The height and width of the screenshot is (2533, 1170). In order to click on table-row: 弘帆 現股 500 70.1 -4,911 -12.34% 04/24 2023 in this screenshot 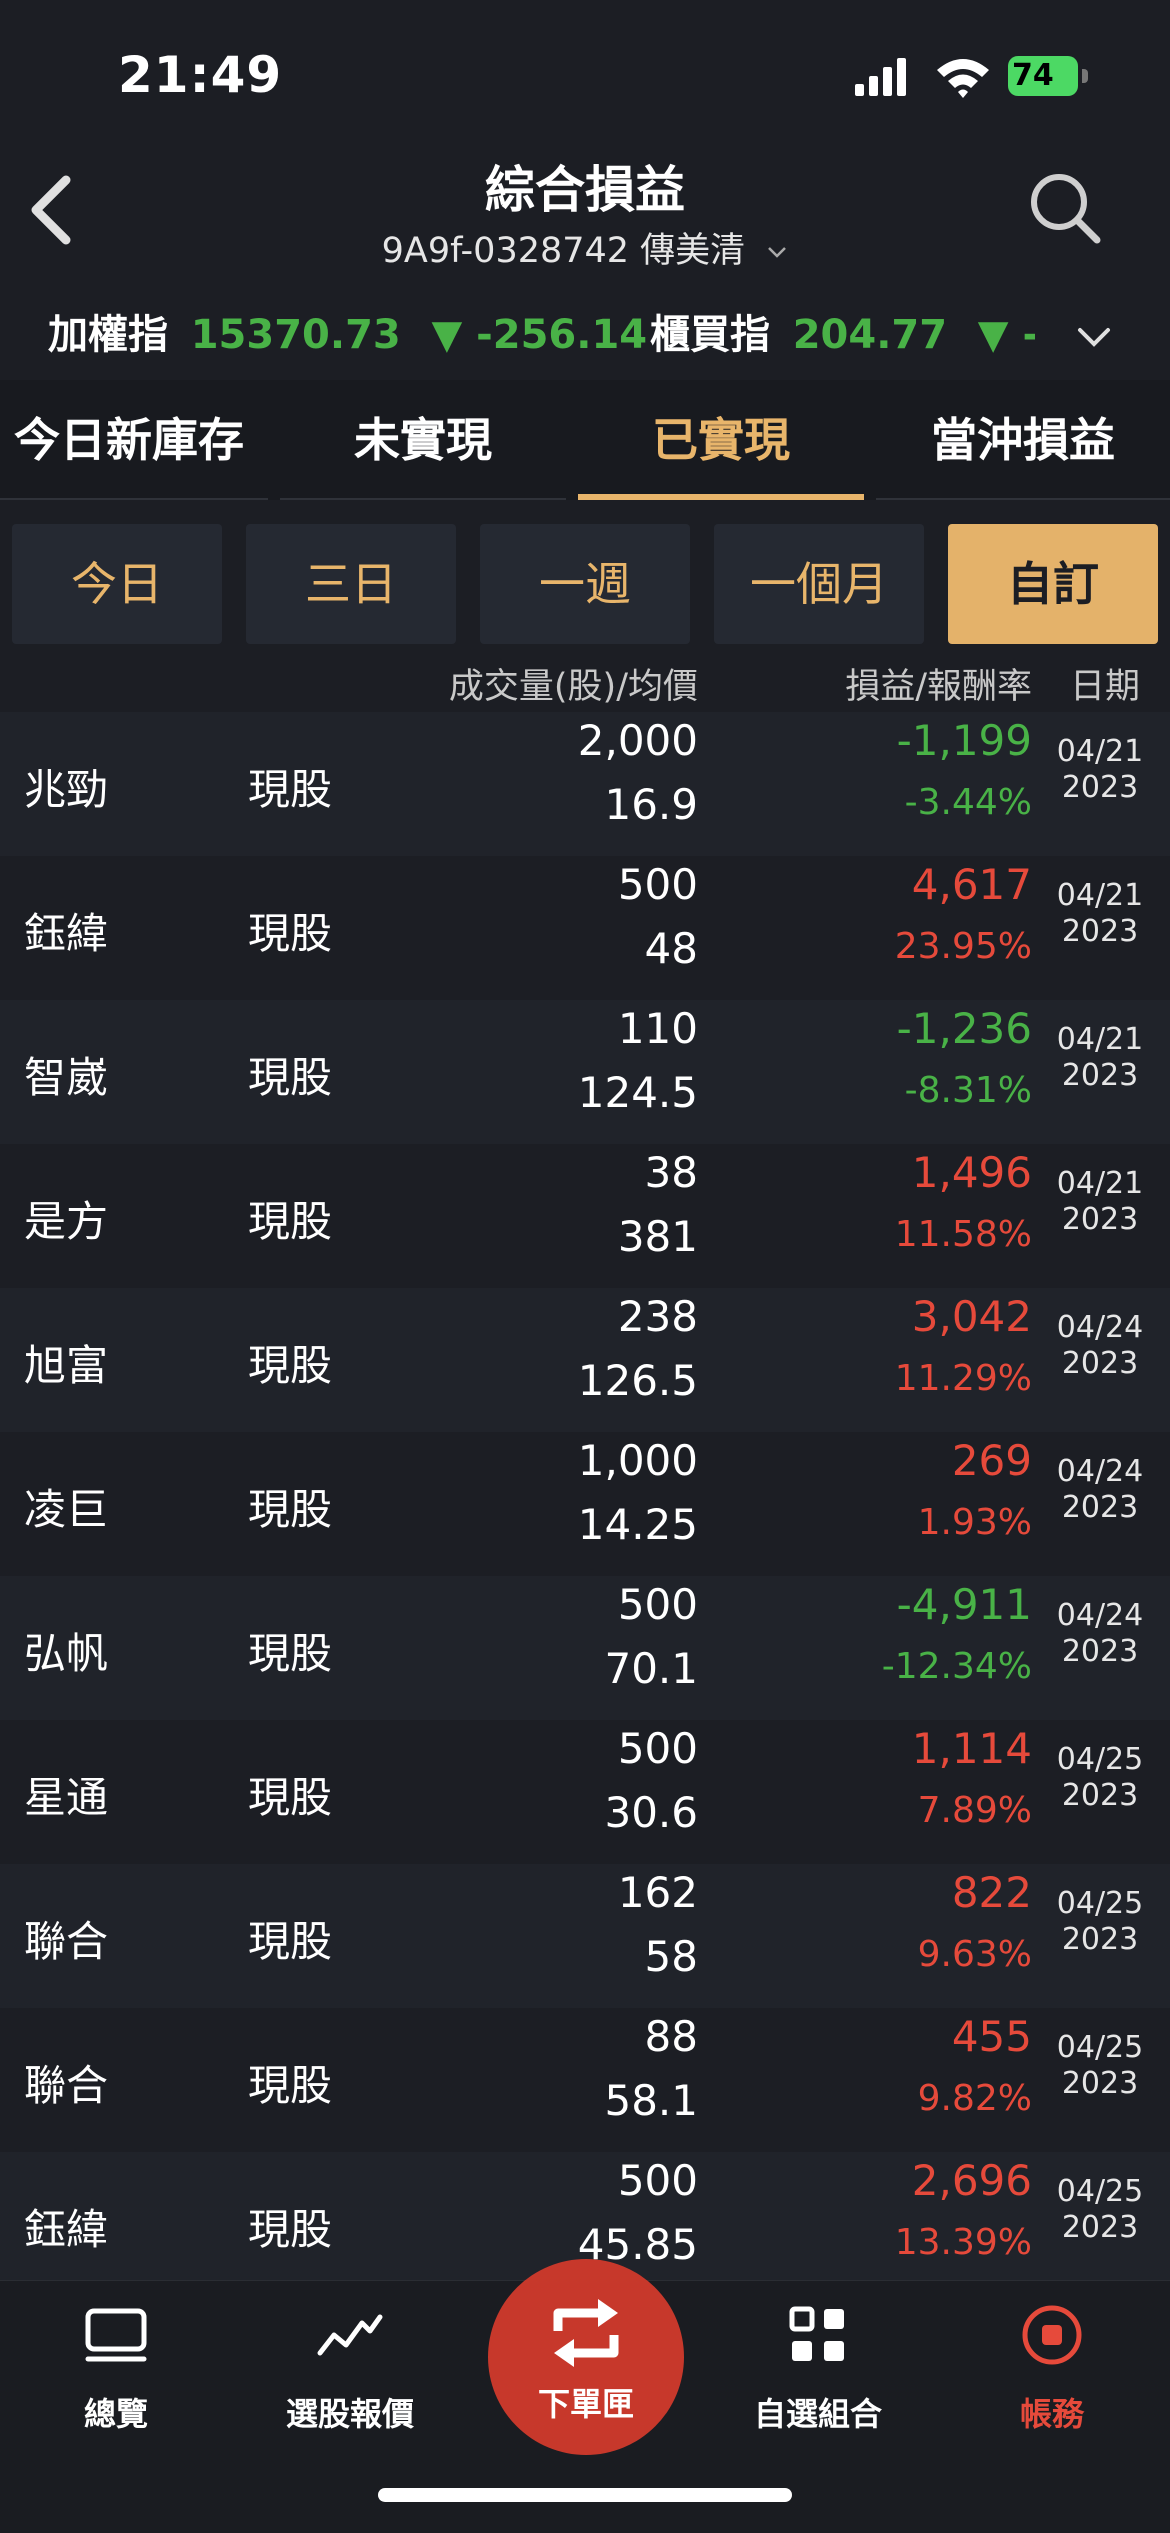, I will do `click(585, 1648)`.